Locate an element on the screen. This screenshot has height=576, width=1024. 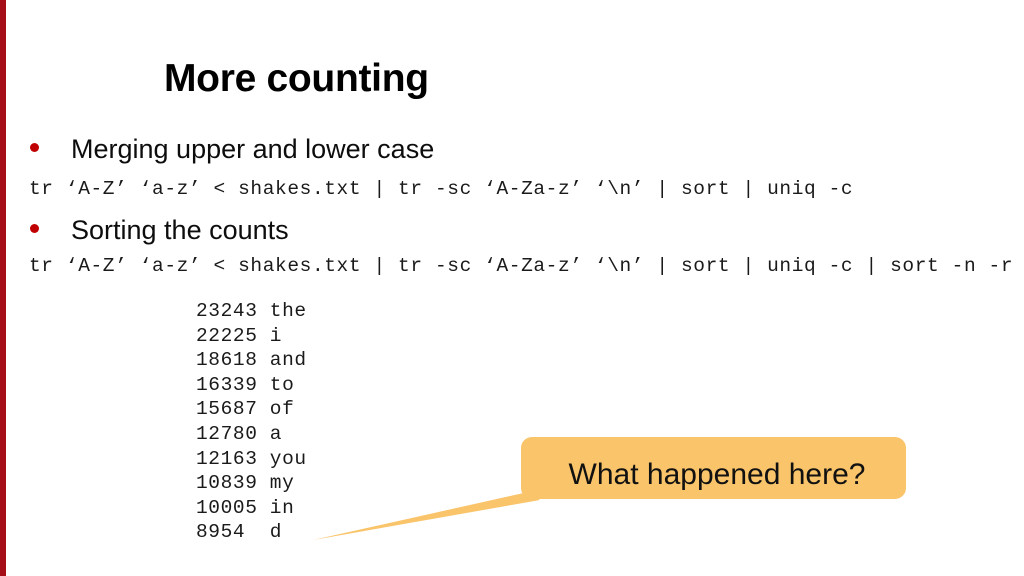
counts-output-row: 16339 to is located at coordinates (245, 384).